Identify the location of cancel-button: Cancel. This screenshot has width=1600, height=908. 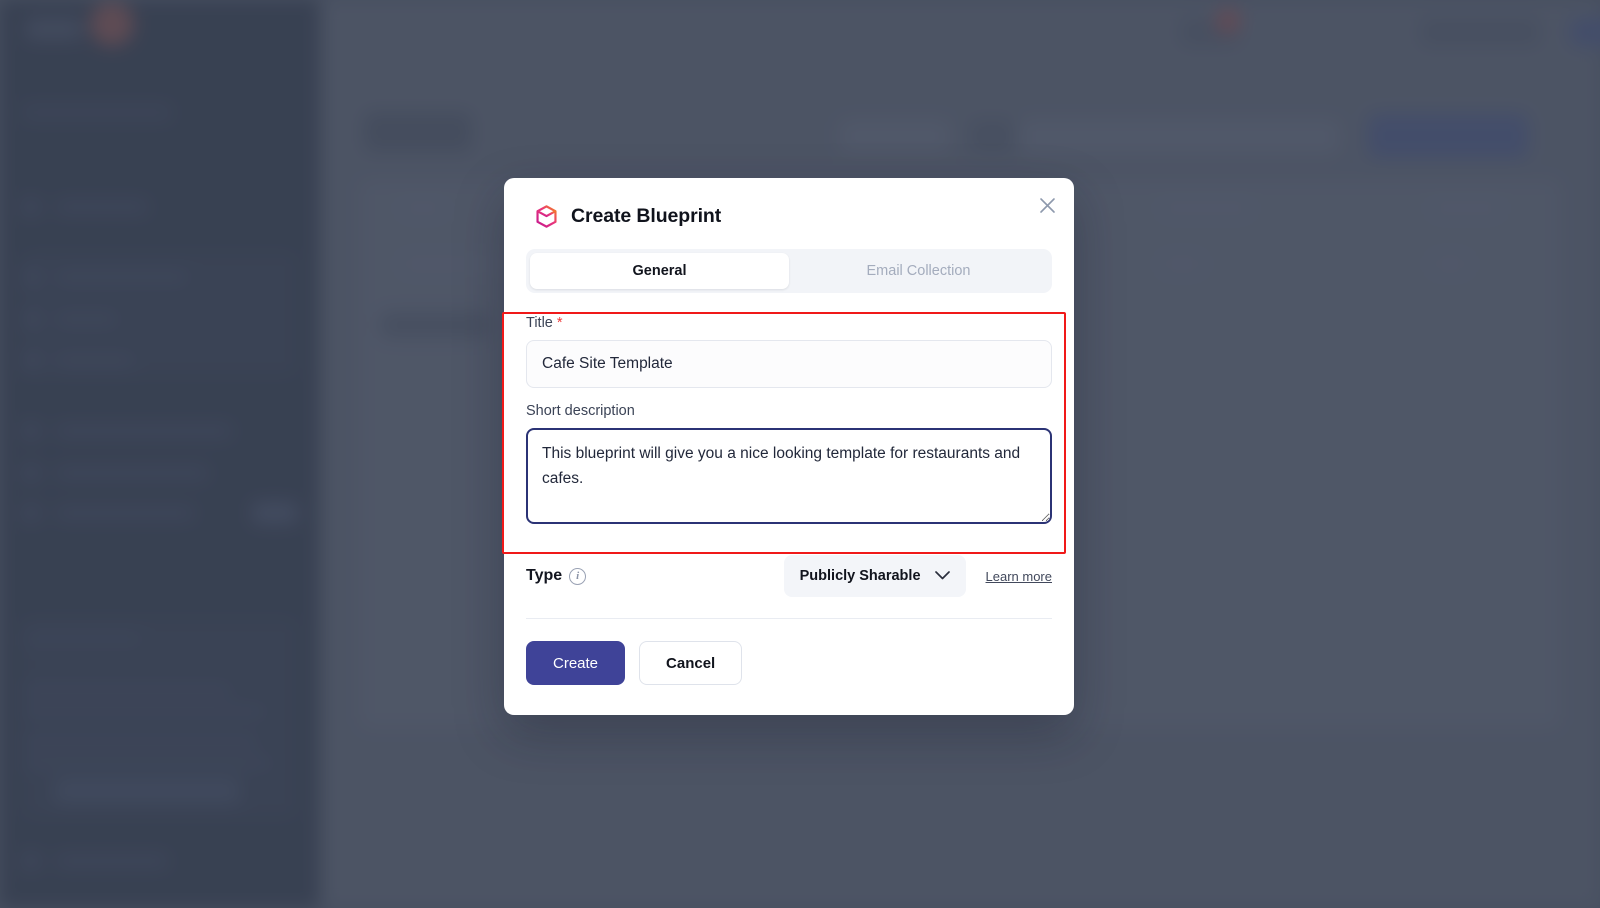
(691, 663).